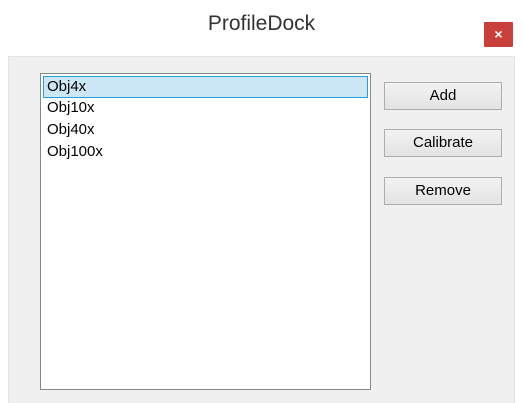  What do you see at coordinates (205, 109) in the screenshot?
I see `list-item-obj10x: Obj10x` at bounding box center [205, 109].